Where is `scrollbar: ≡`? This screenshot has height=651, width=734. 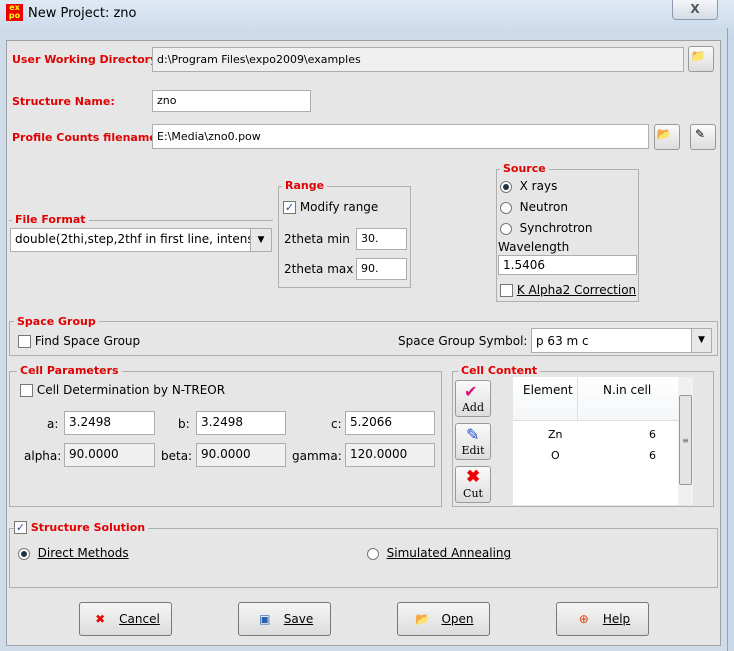 scrollbar: ≡ is located at coordinates (685, 441).